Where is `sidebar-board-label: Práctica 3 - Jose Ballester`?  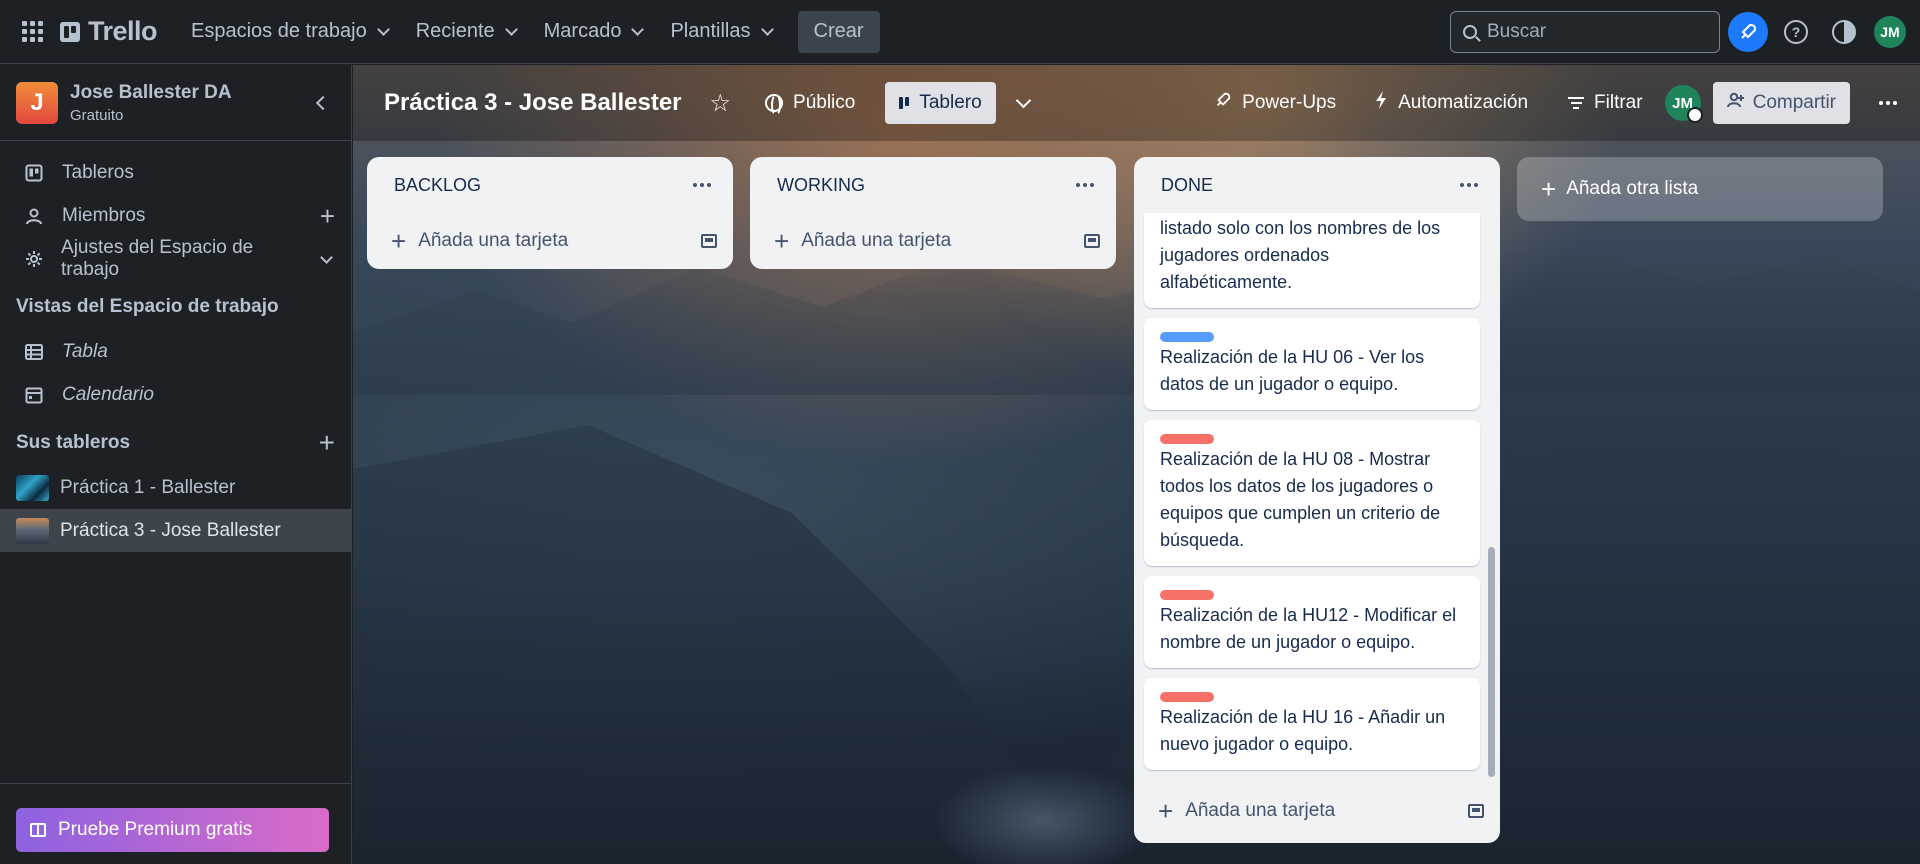
sidebar-board-label: Práctica 3 - Jose Ballester is located at coordinates (170, 530).